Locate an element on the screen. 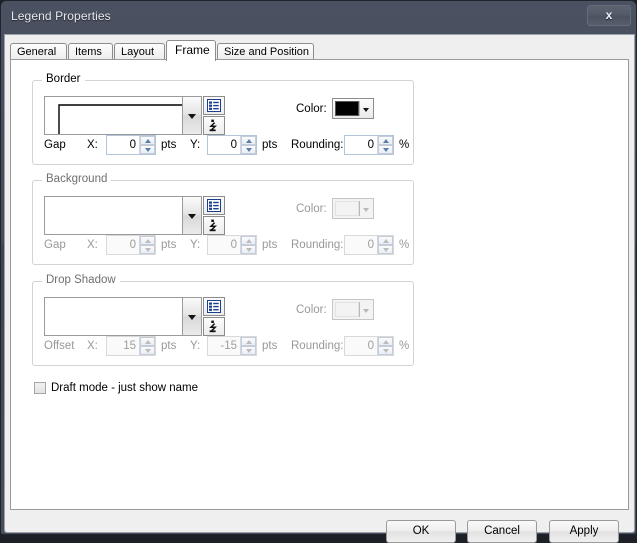 This screenshot has height=543, width=637. border-formula-icon is located at coordinates (214, 125).